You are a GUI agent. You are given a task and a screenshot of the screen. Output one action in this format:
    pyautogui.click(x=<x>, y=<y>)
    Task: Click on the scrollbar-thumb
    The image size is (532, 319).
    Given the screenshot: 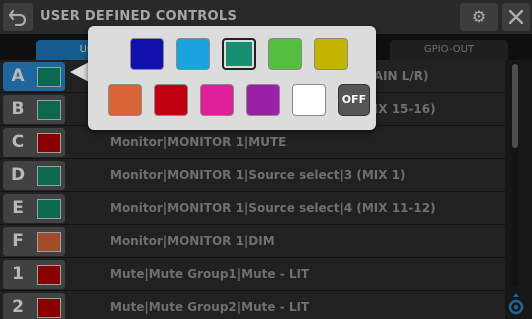 What is the action you would take?
    pyautogui.click(x=515, y=106)
    